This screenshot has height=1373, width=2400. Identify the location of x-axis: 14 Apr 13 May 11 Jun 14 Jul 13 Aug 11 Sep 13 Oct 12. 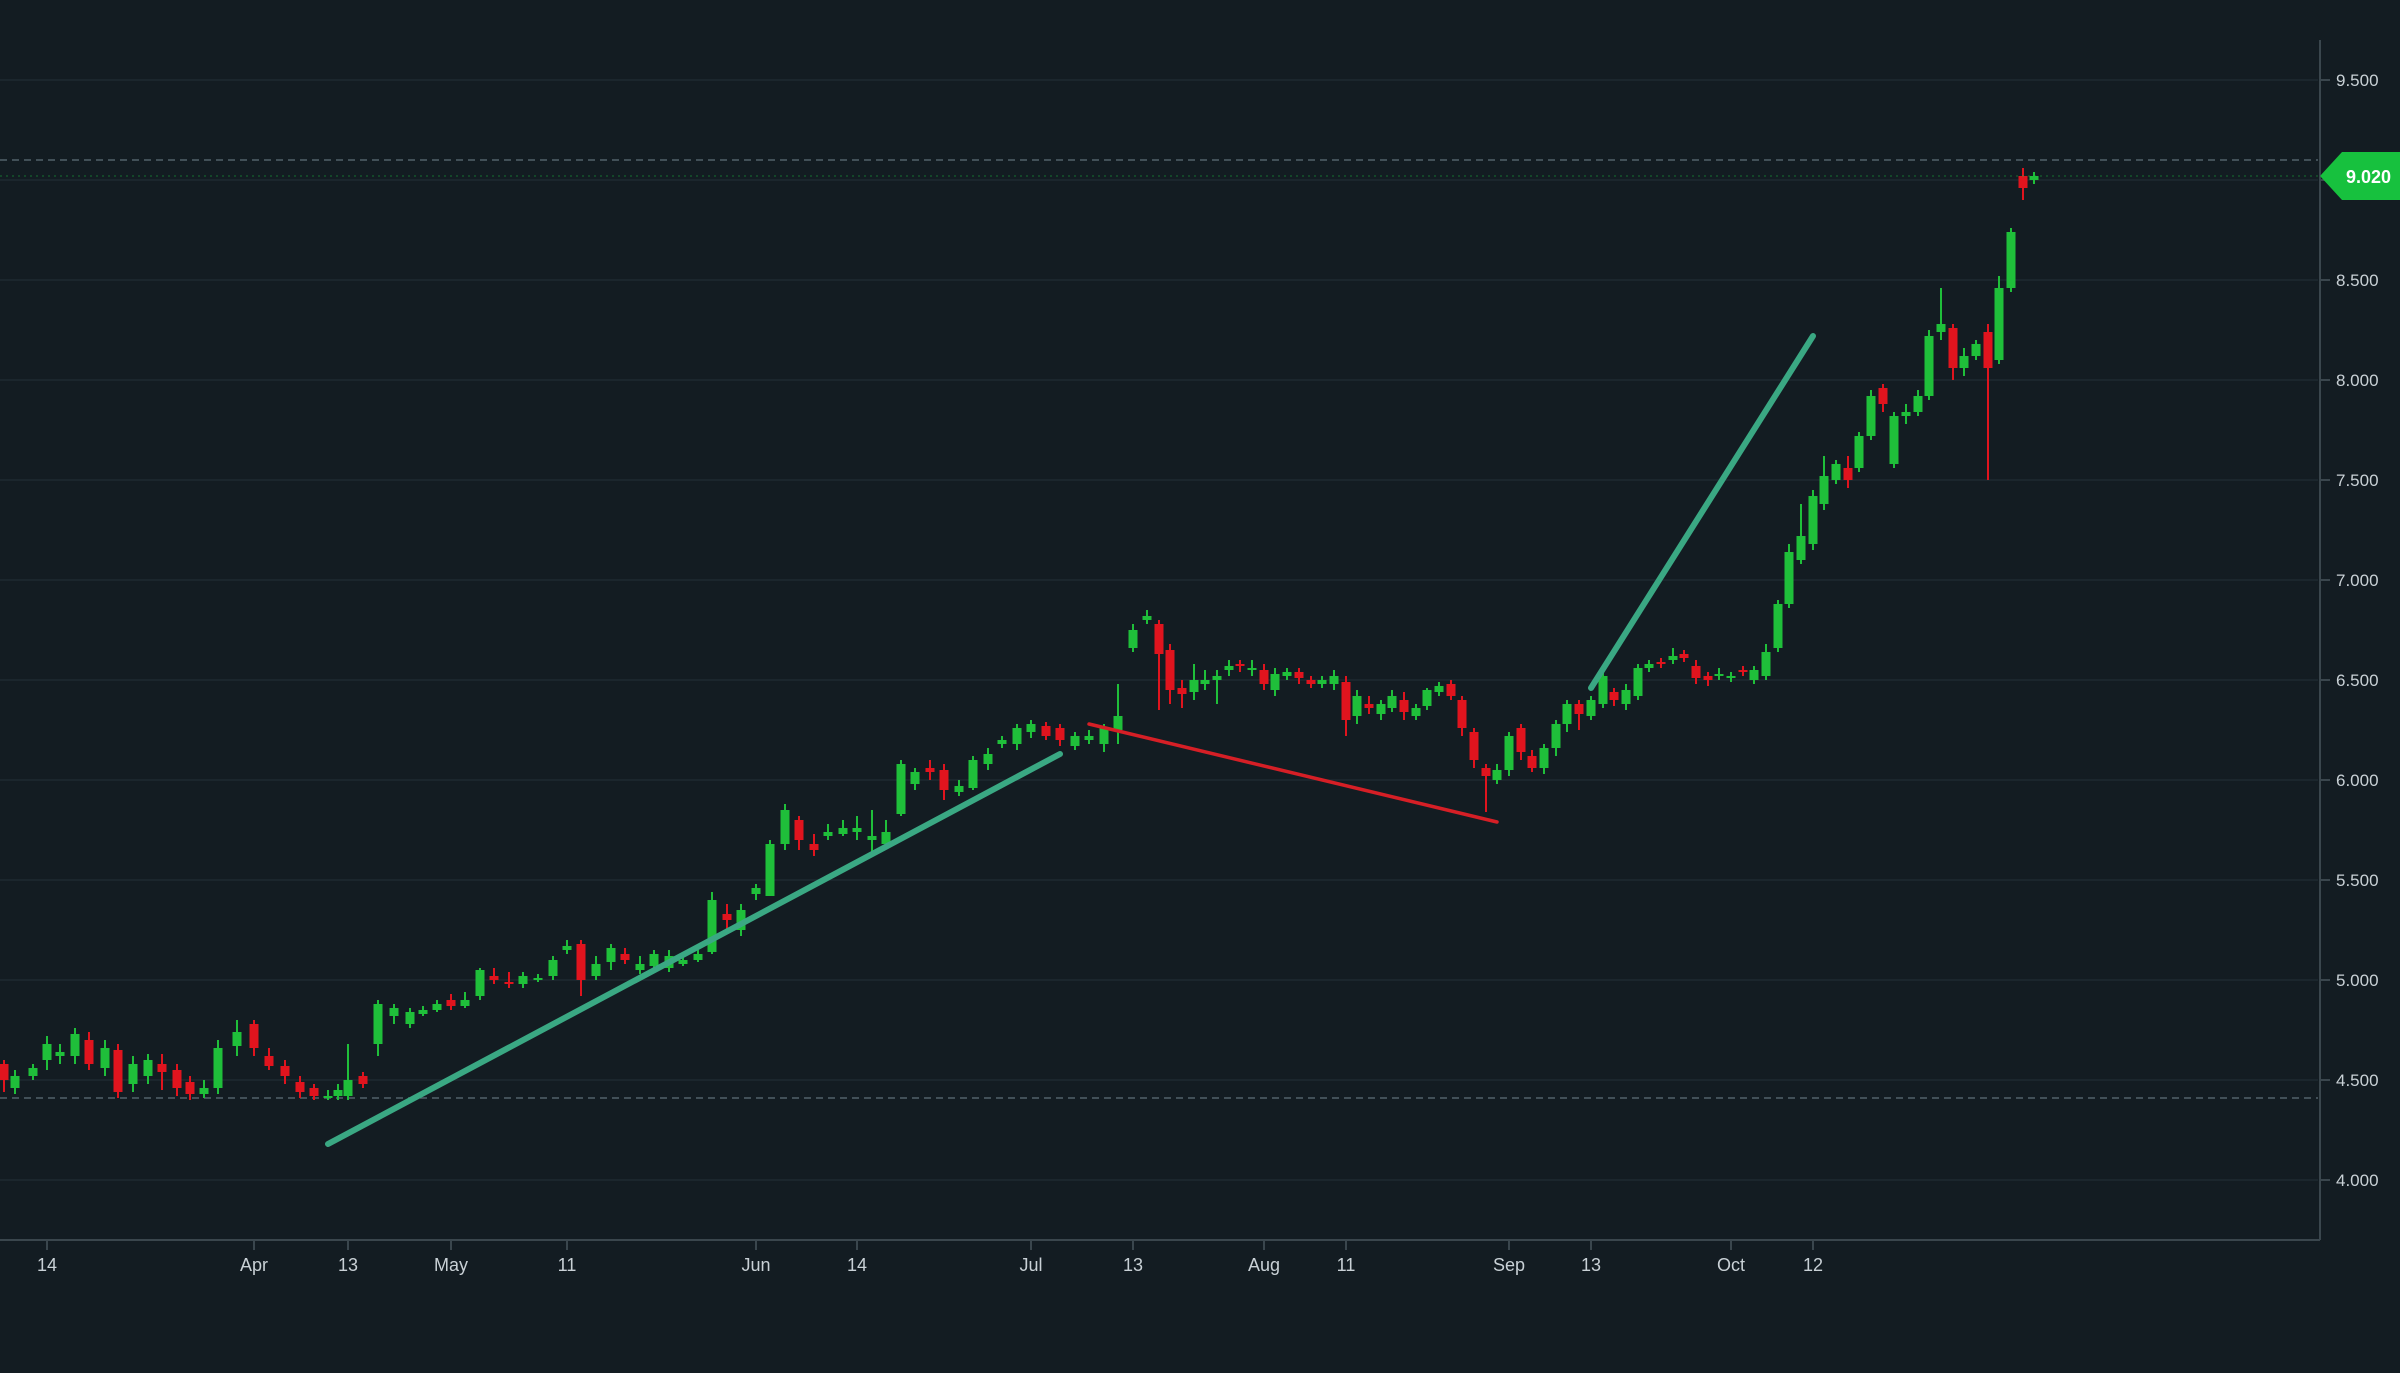
(1160, 1257).